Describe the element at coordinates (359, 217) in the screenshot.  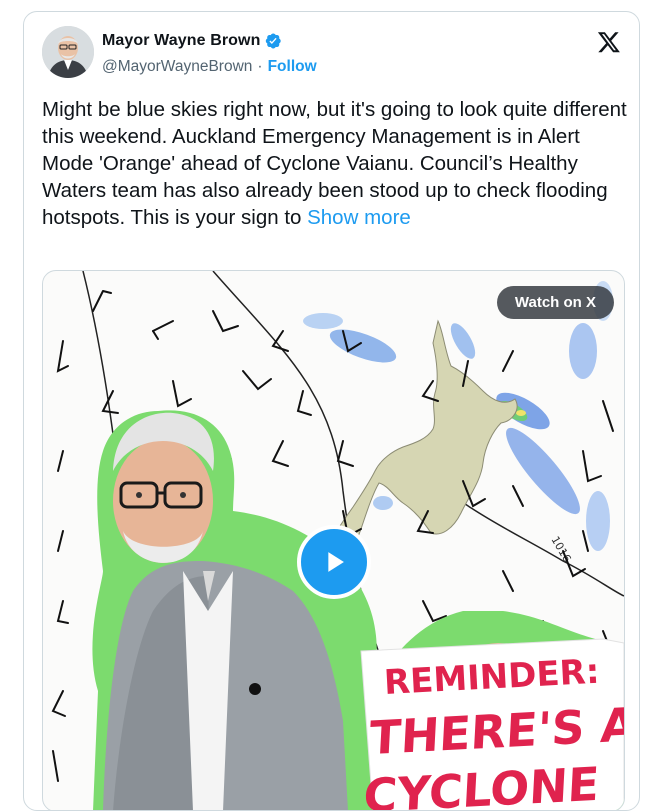
I see `show-more-link: Show more` at that location.